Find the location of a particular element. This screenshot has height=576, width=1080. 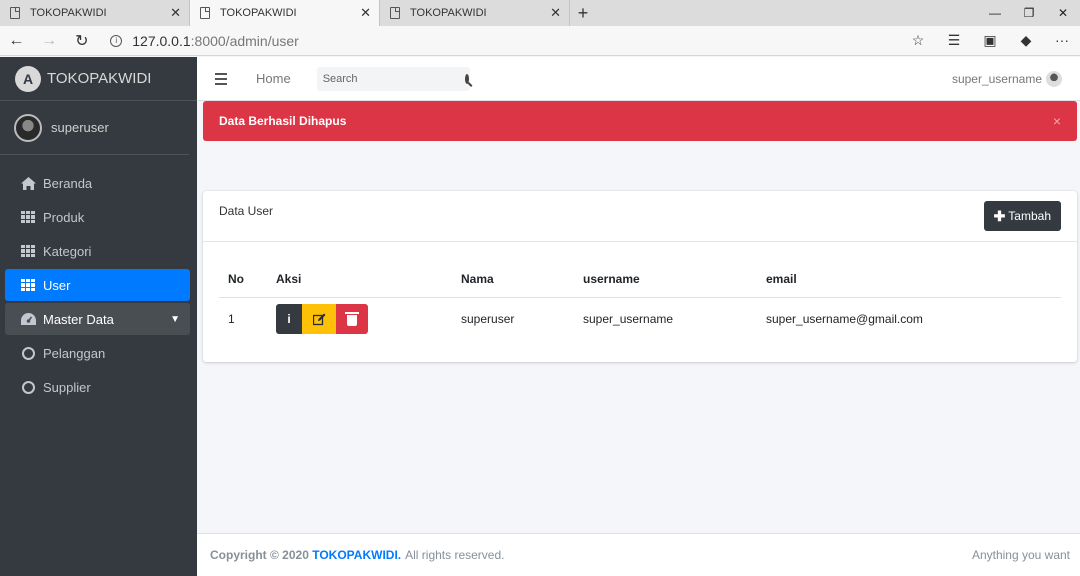

cell-nama: superuser is located at coordinates (488, 319).